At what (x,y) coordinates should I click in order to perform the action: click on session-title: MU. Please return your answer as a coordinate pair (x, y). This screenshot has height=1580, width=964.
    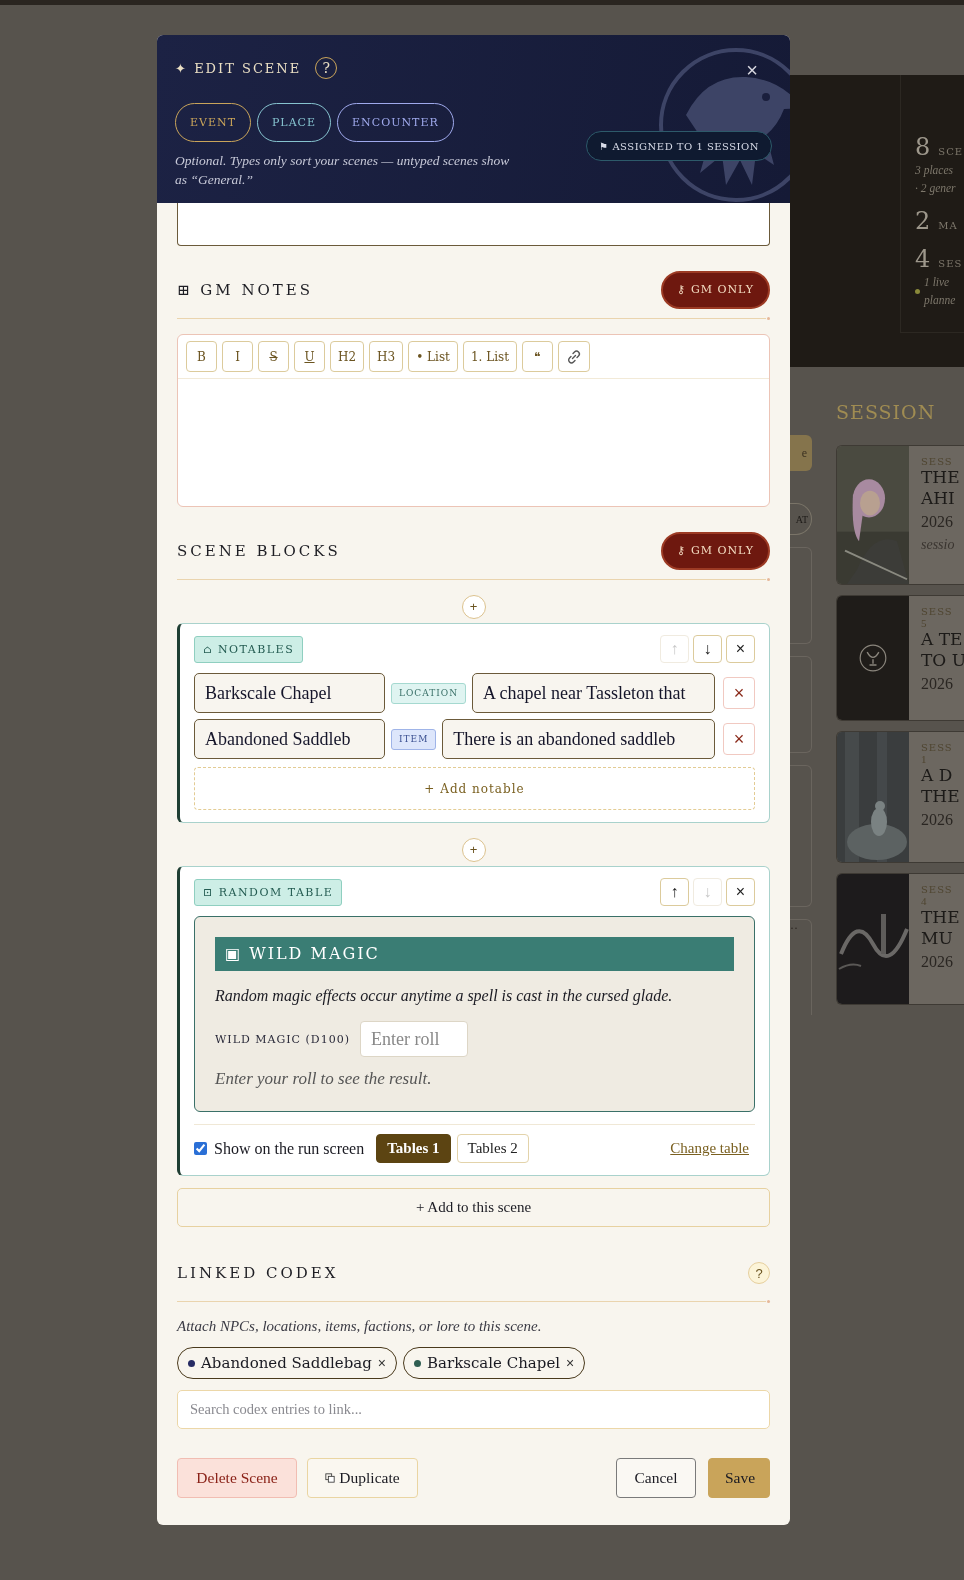
    Looking at the image, I should click on (937, 938).